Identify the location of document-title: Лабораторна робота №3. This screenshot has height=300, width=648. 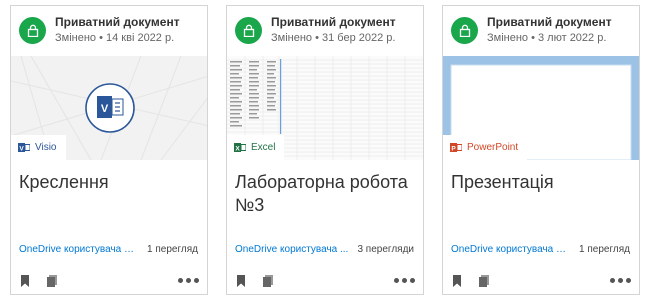
(327, 194).